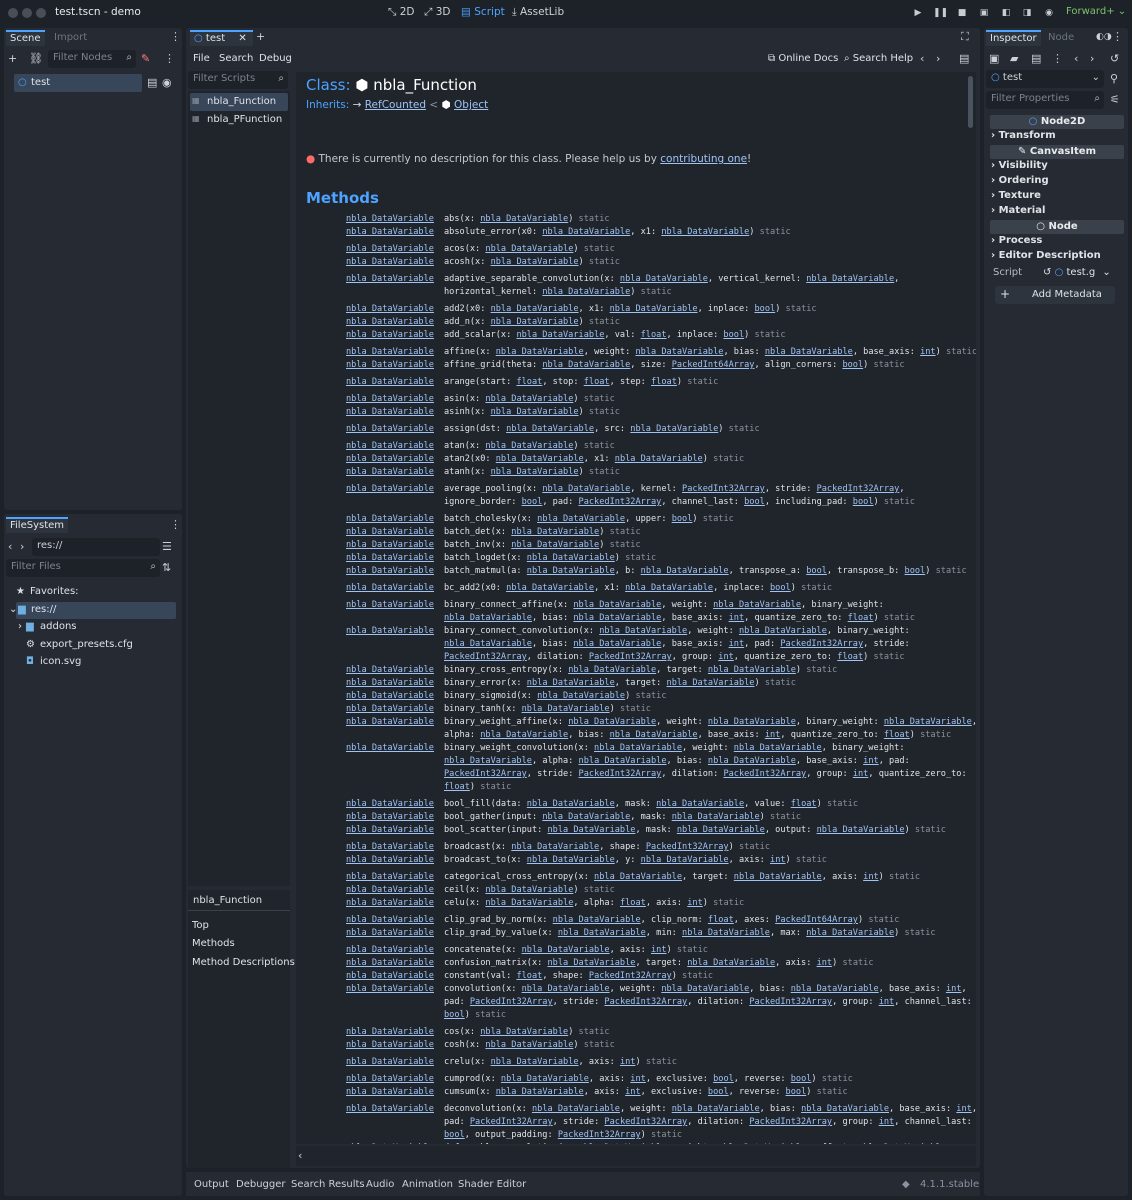 The image size is (1132, 1200). I want to click on tab-inspector: Inspector, so click(1013, 38).